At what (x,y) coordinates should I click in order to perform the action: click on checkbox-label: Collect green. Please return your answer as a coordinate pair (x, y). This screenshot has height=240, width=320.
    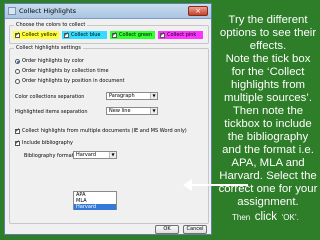
    Looking at the image, I should click on (136, 35).